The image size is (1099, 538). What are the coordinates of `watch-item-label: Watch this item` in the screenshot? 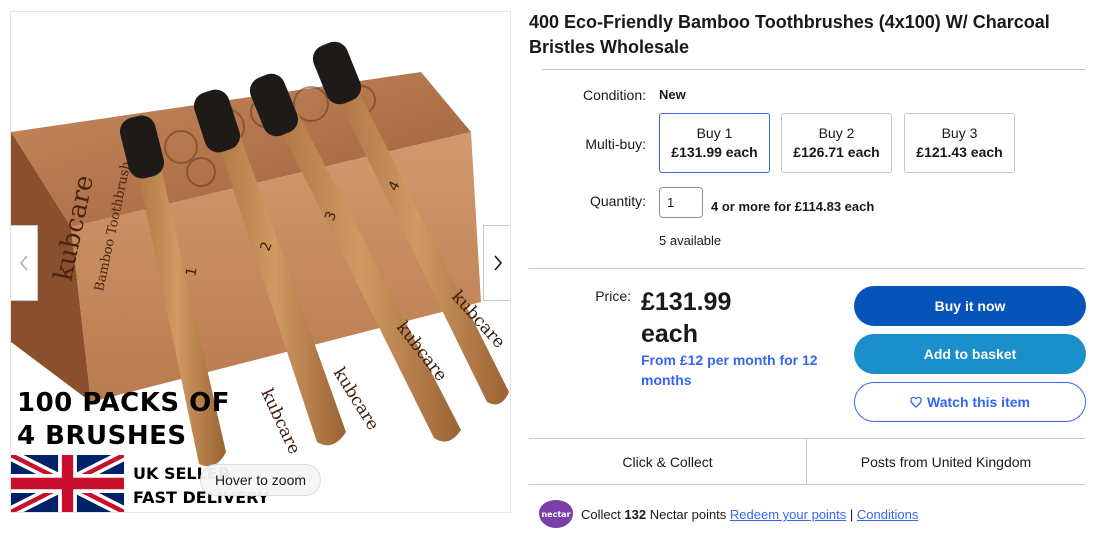 It's located at (978, 402).